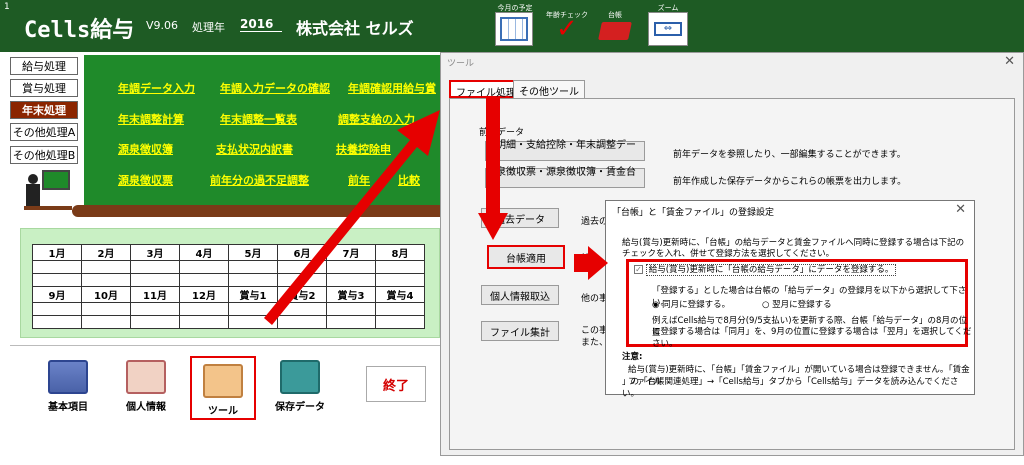 The height and width of the screenshot is (465, 1024). Describe the element at coordinates (565, 153) in the screenshot. I see `prior-year-detail-button: 人明細・支給控除・年末調整データ` at that location.